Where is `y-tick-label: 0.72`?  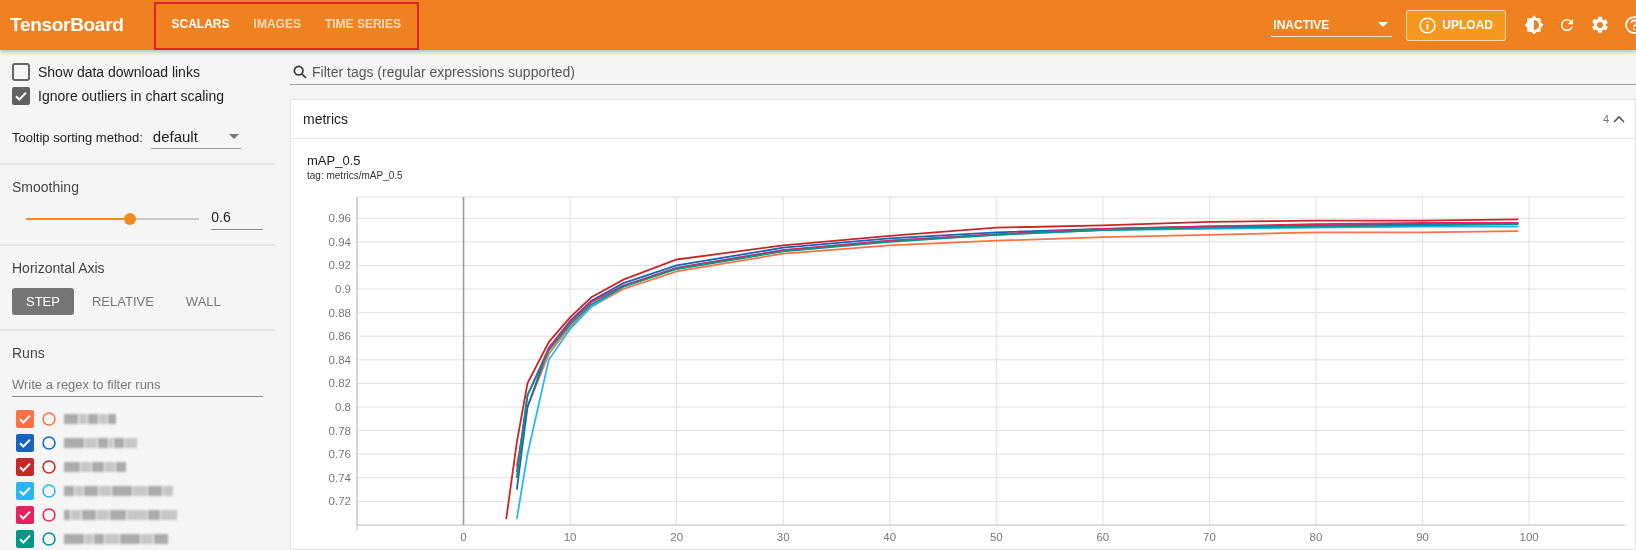 y-tick-label: 0.72 is located at coordinates (339, 501).